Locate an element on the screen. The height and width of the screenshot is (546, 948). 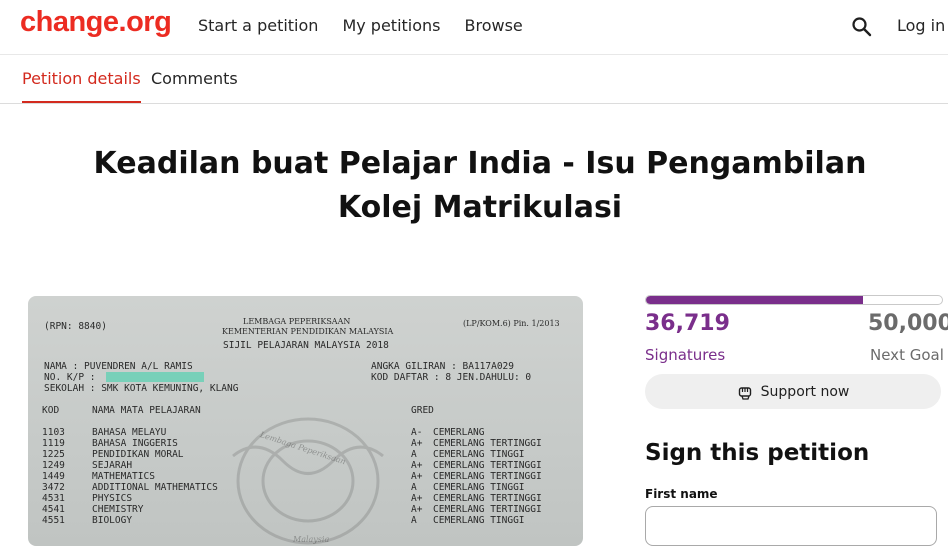
result-subject: BAHASA INGGERIS is located at coordinates (135, 443).